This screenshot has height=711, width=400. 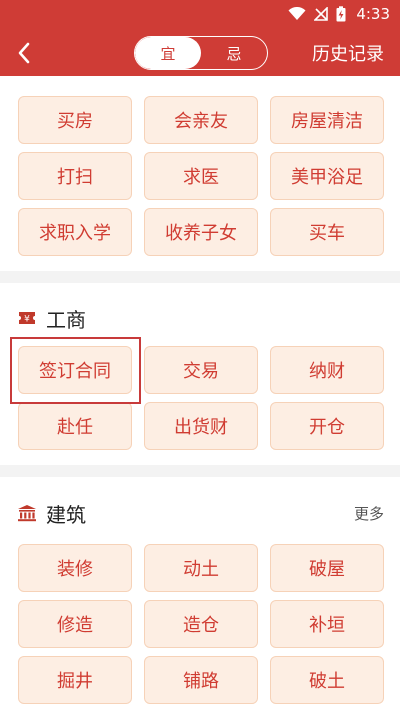 I want to click on tag-item: 美甲浴足, so click(x=327, y=176).